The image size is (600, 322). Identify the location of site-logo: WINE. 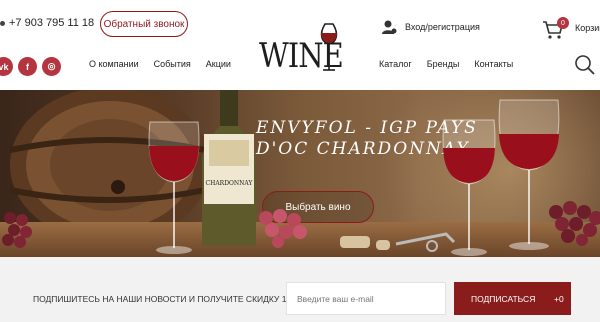
(301, 49).